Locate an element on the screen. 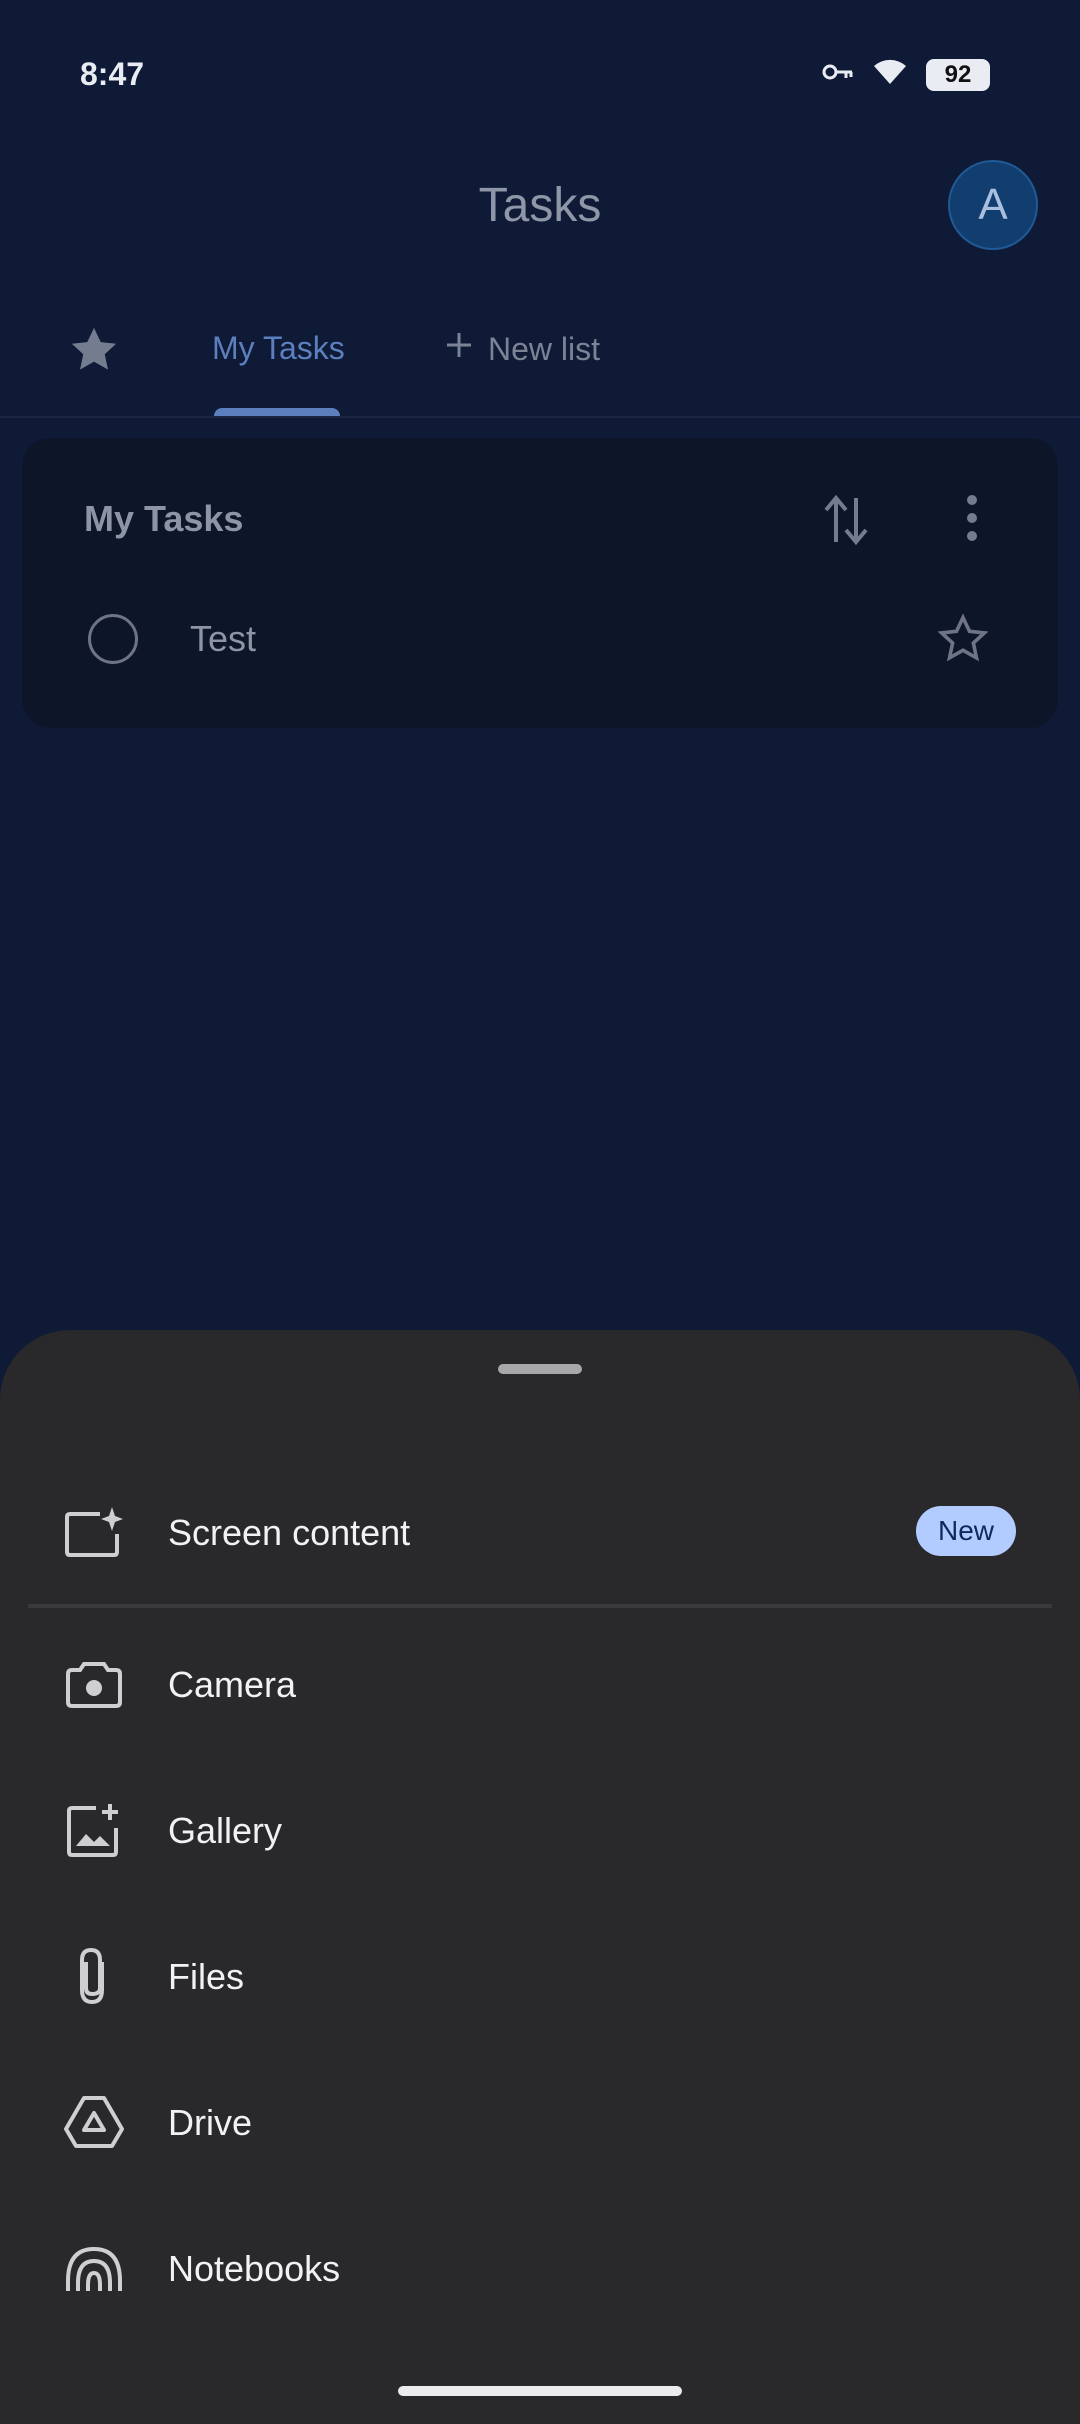 The height and width of the screenshot is (2424, 1080). status-time: 8:47 is located at coordinates (112, 74).